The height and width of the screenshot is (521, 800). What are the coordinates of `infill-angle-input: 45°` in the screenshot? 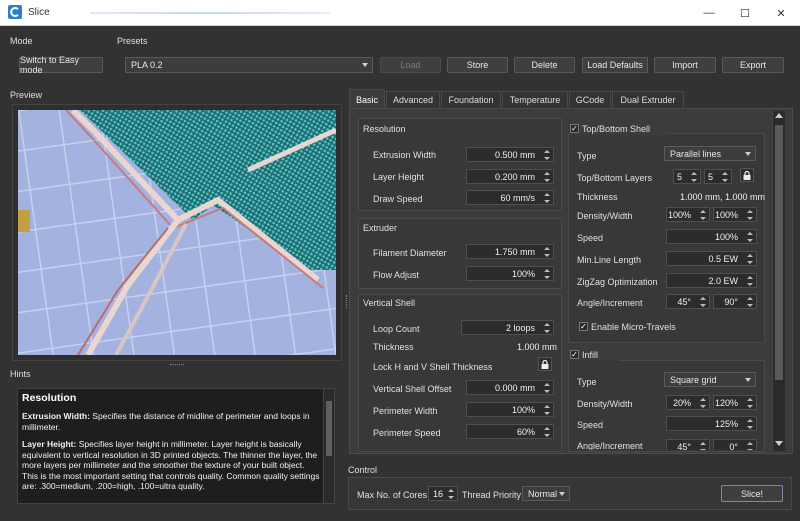 It's located at (688, 444).